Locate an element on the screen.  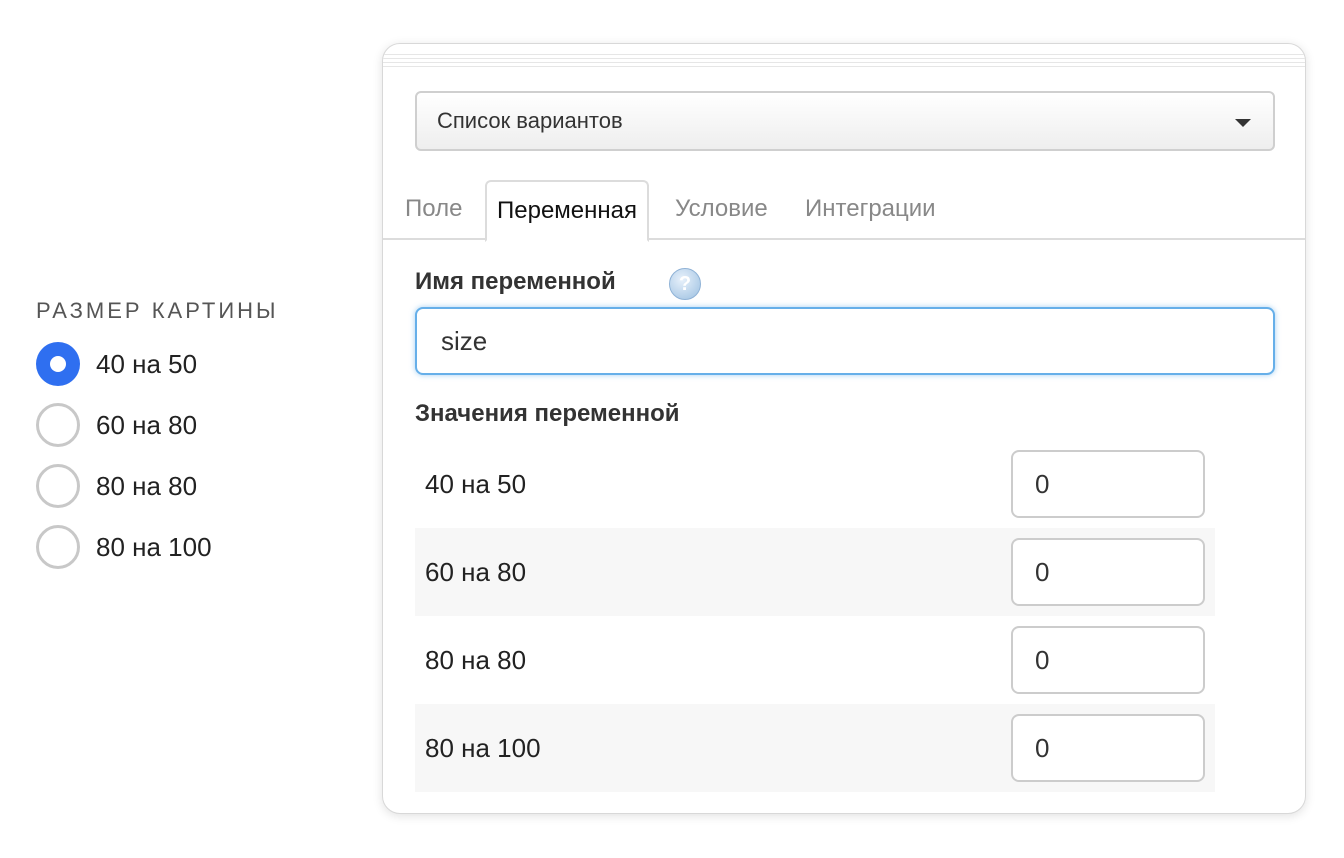
settings-tabs: Поле Переменная Условие Интеграции is located at coordinates (844, 211).